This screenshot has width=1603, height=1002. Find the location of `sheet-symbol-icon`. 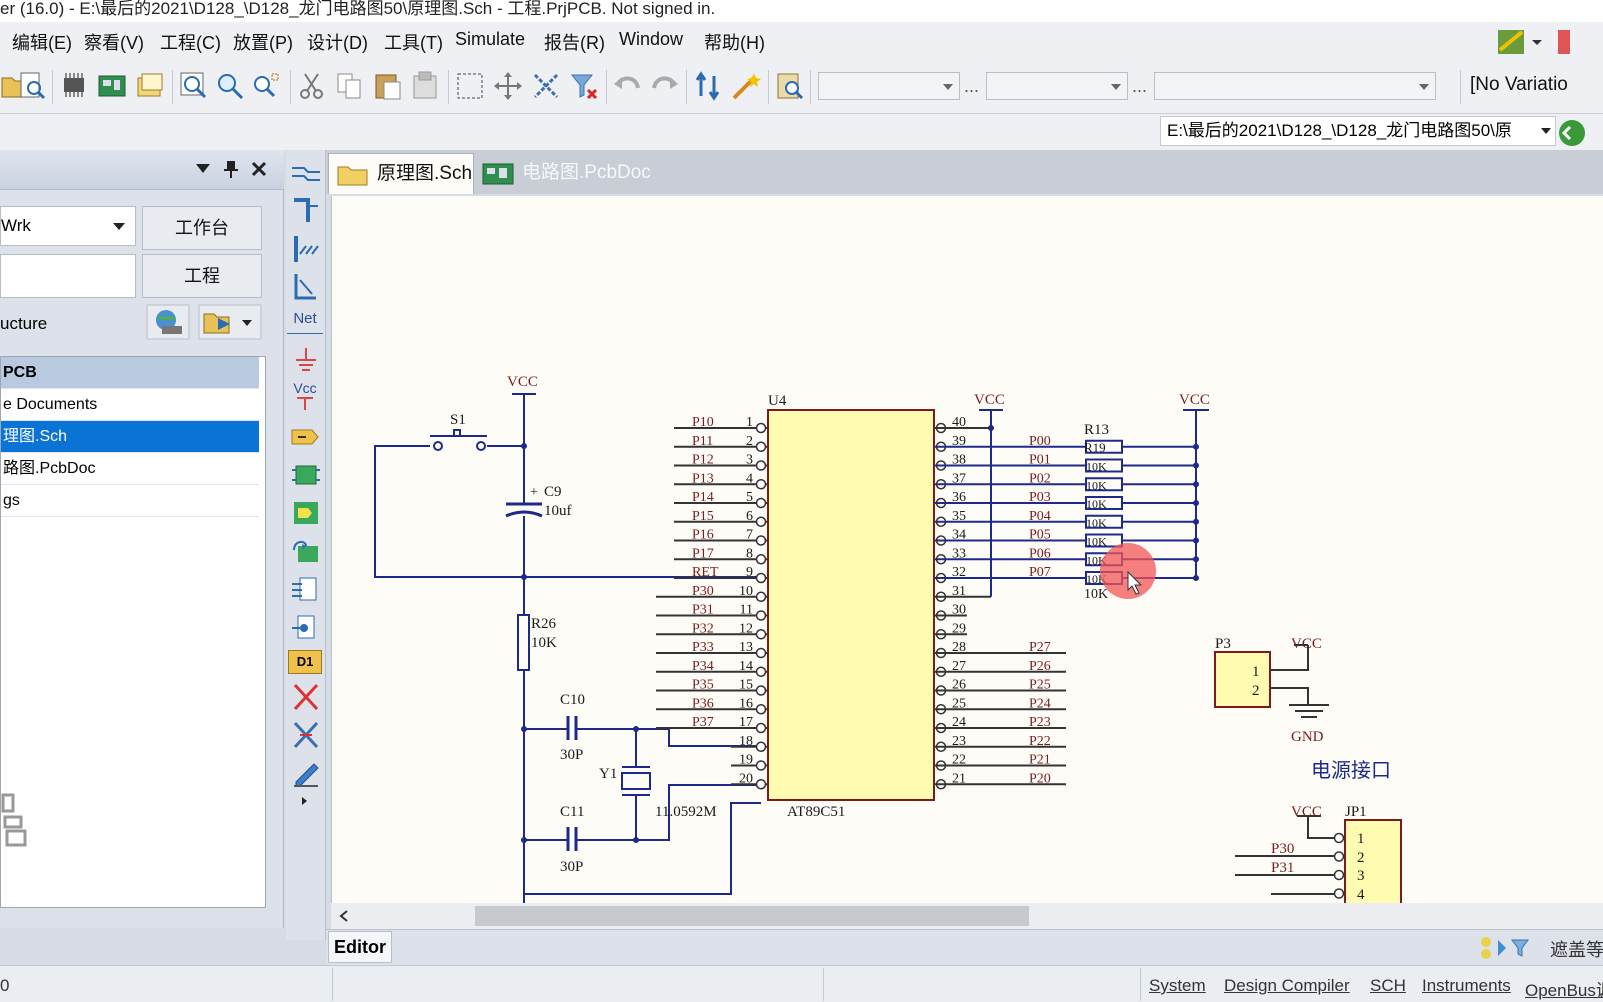

sheet-symbol-icon is located at coordinates (306, 513).